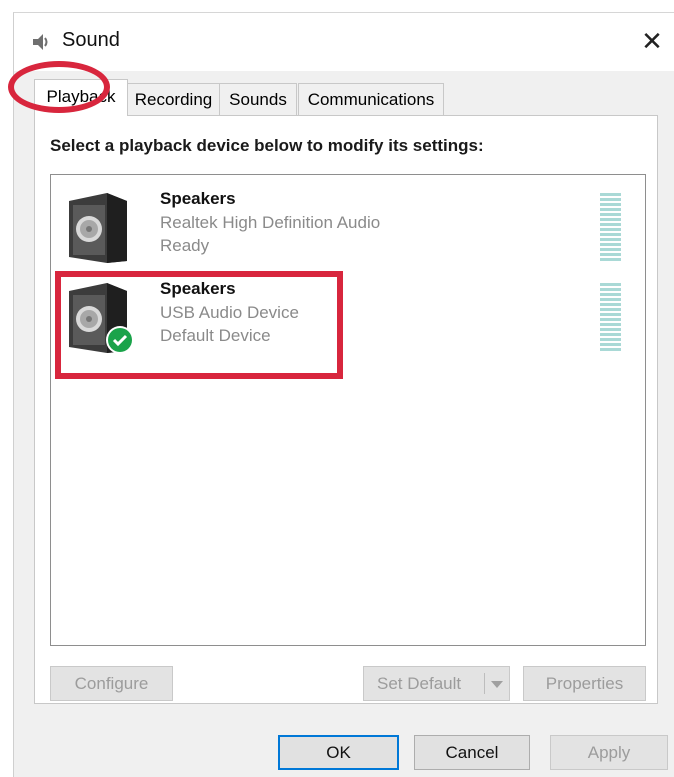  Describe the element at coordinates (609, 752) in the screenshot. I see `apply-button: Apply` at that location.